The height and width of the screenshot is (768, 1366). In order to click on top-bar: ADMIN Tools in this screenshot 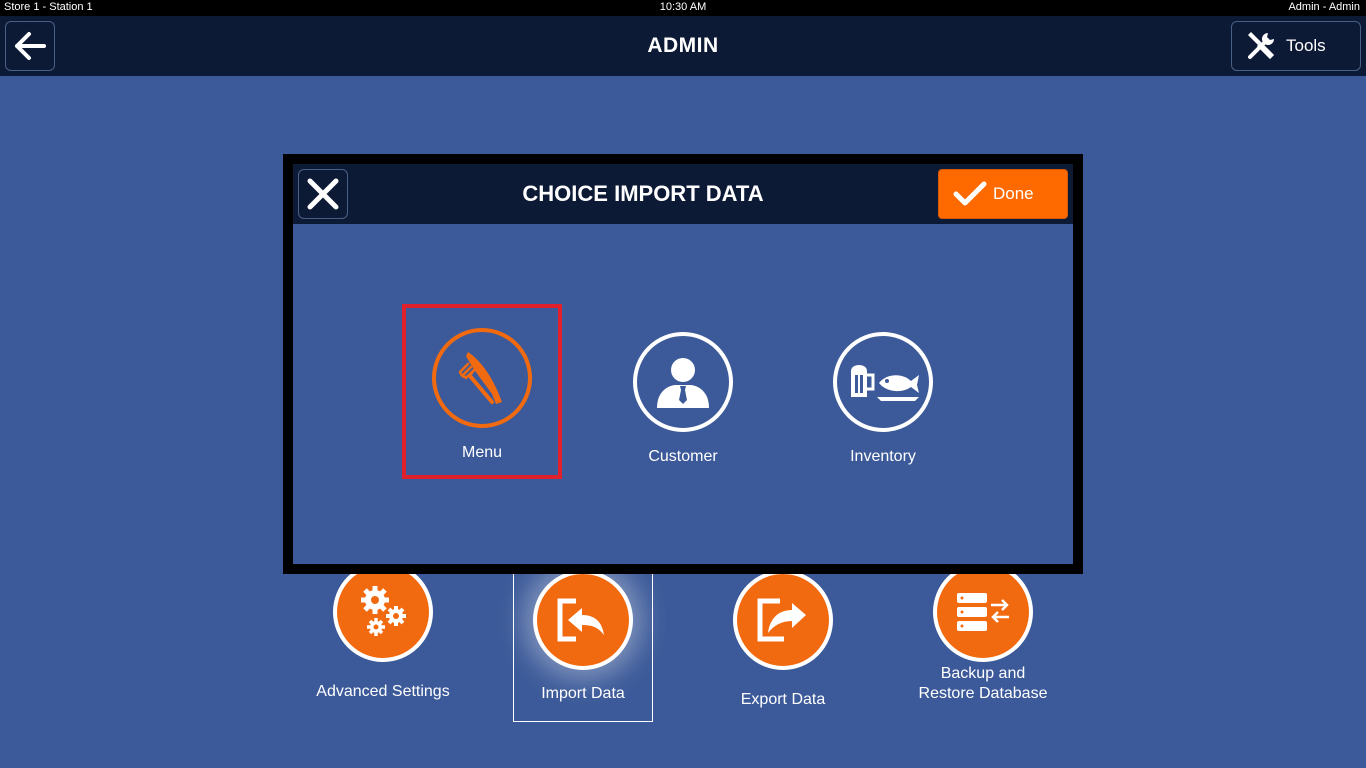, I will do `click(683, 46)`.